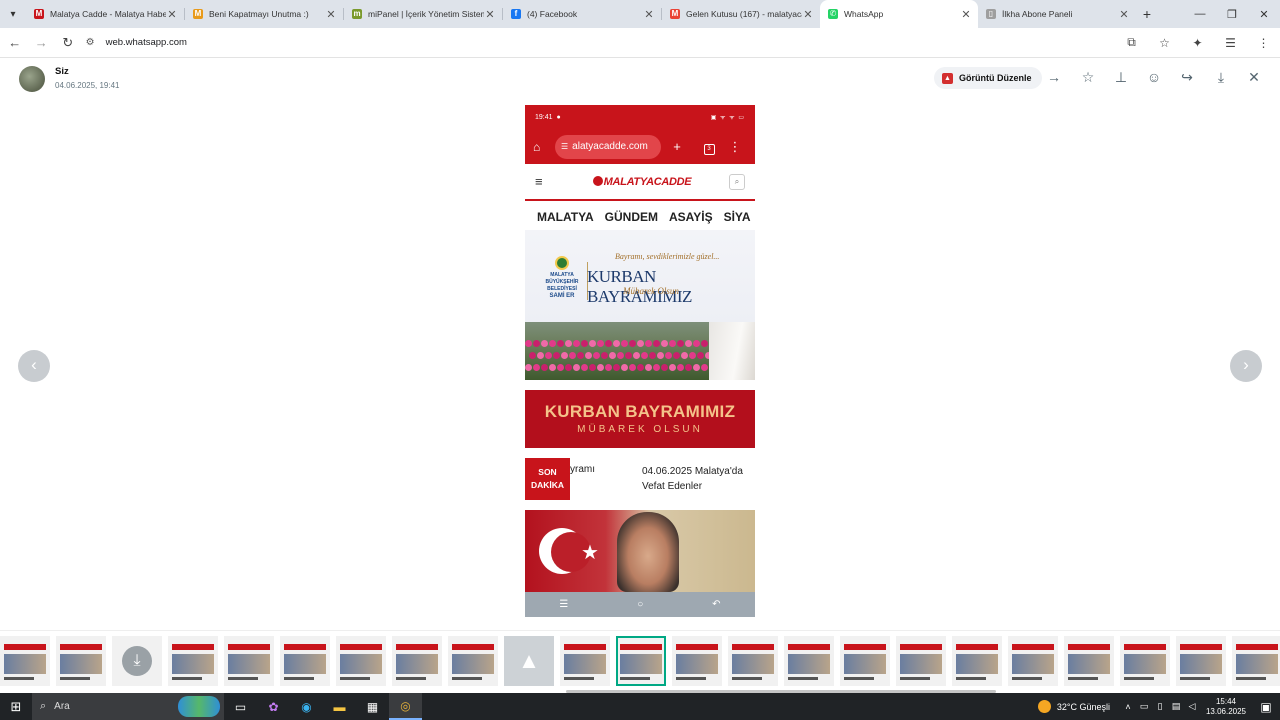 Image resolution: width=1280 pixels, height=720 pixels. What do you see at coordinates (1176, 706) in the screenshot?
I see `network-icon: ▤` at bounding box center [1176, 706].